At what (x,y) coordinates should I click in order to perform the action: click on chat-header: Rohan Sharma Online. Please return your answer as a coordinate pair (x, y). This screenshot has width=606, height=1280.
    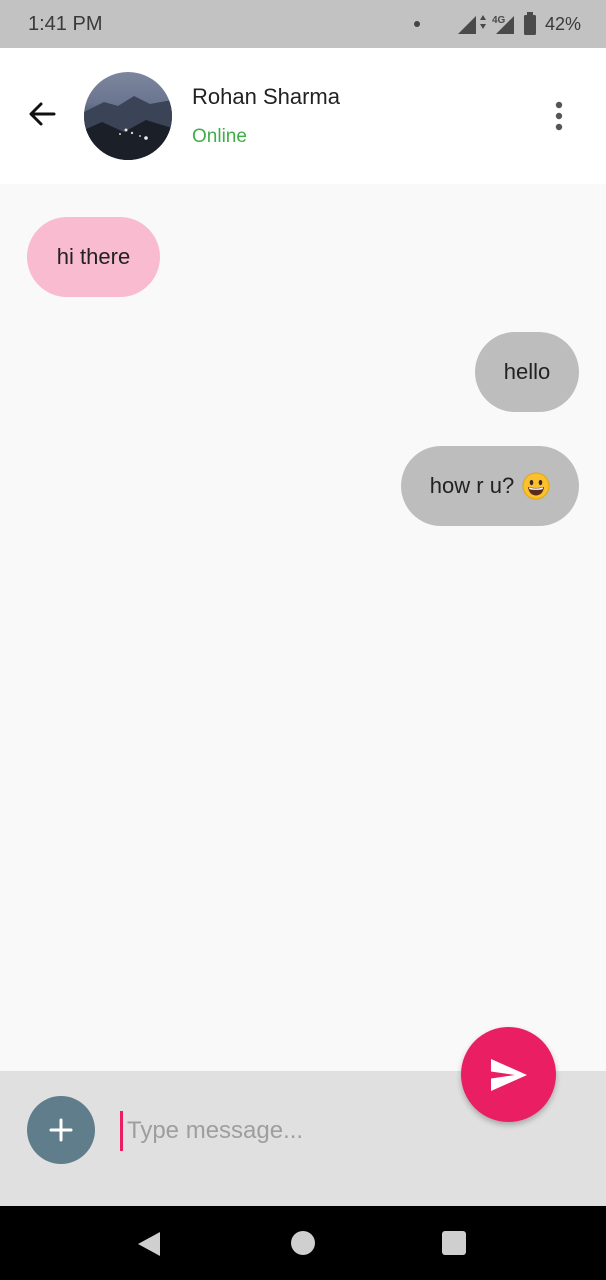
    Looking at the image, I should click on (303, 116).